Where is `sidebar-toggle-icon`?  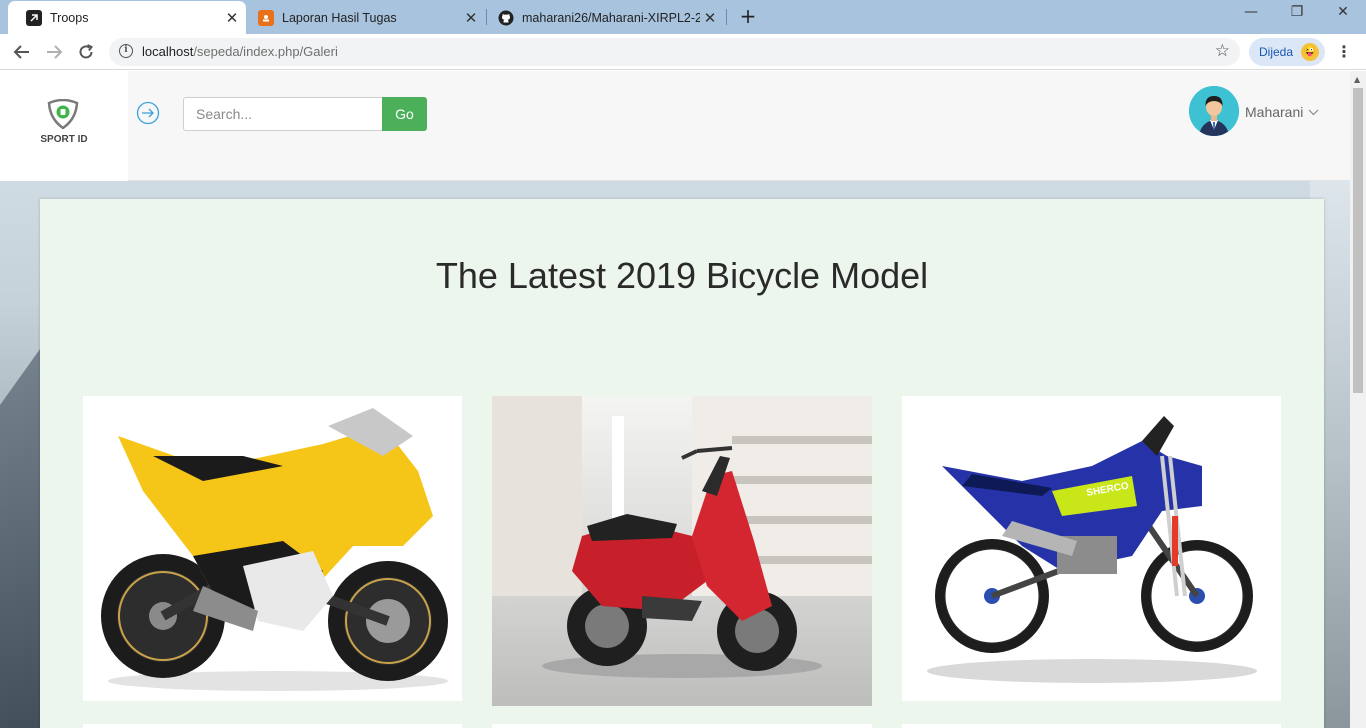 sidebar-toggle-icon is located at coordinates (148, 113).